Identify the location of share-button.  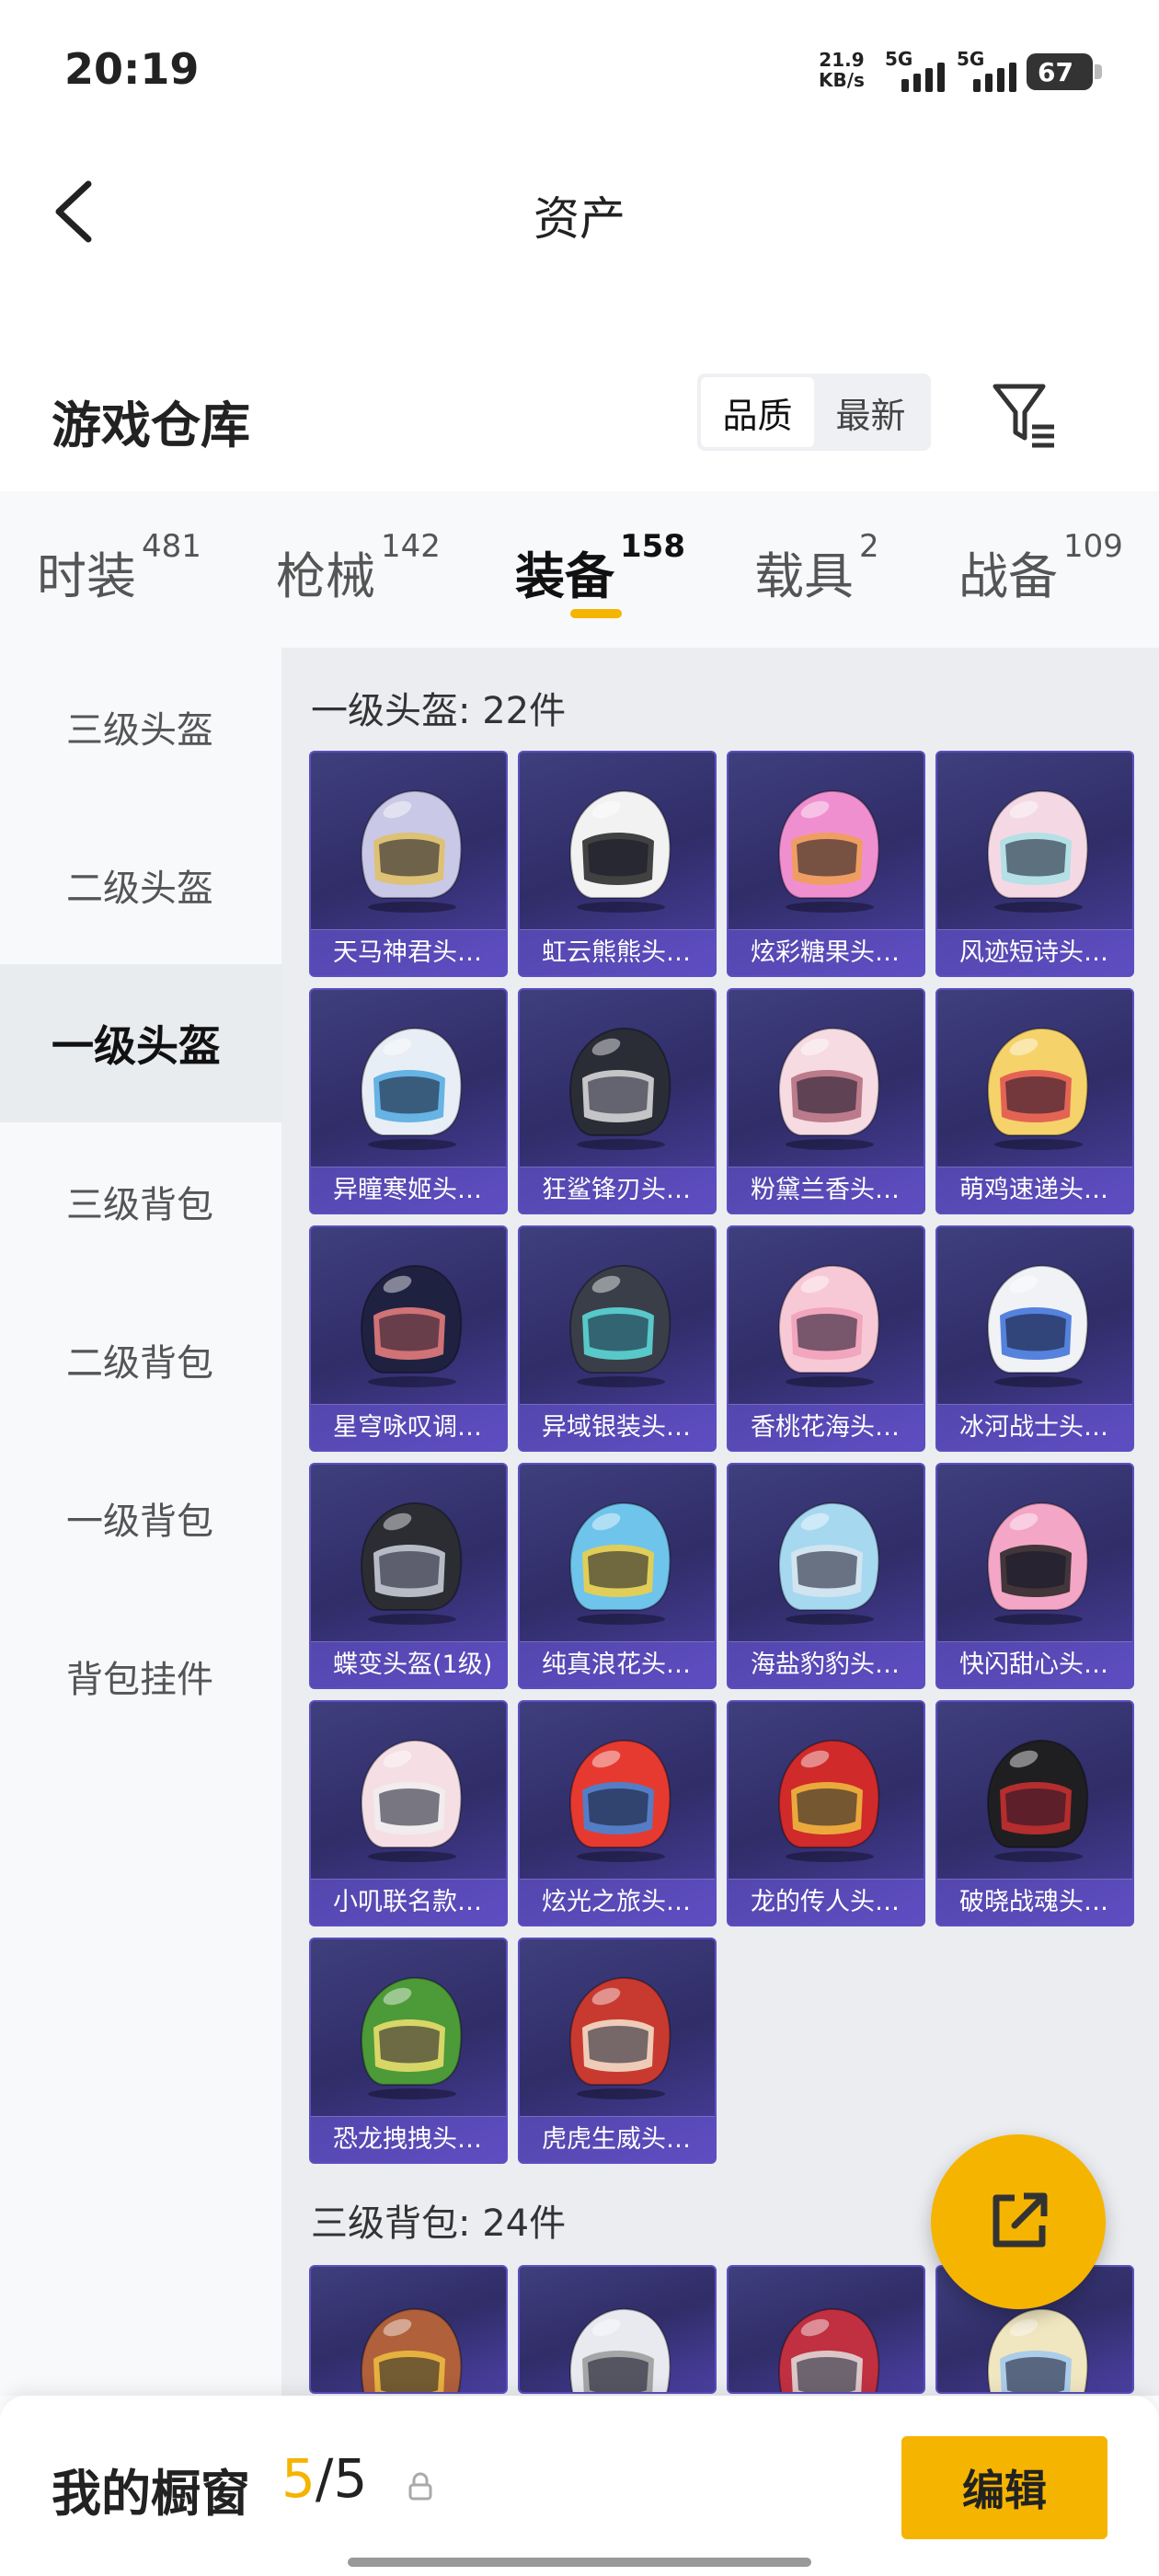
(1018, 2221).